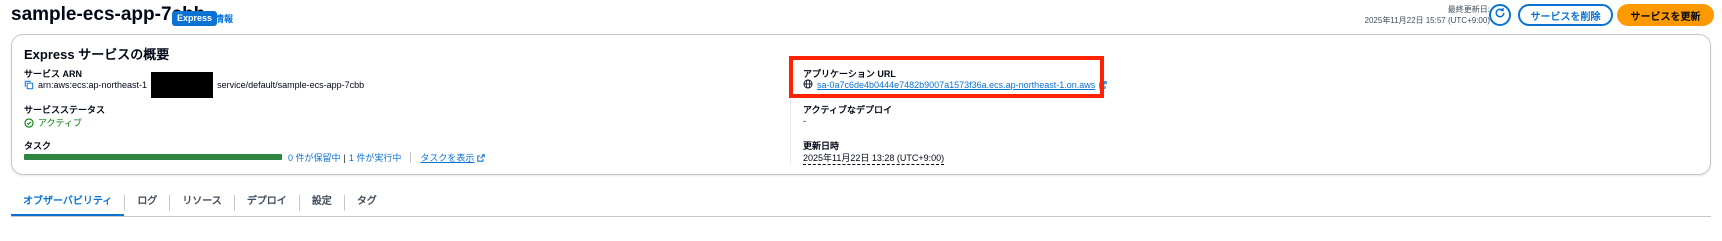 The height and width of the screenshot is (241, 1722). Describe the element at coordinates (1427, 15) in the screenshot. I see `last-updated: 最終更新日: 2025年11月22日 15:57 (UTC+9:00)` at that location.